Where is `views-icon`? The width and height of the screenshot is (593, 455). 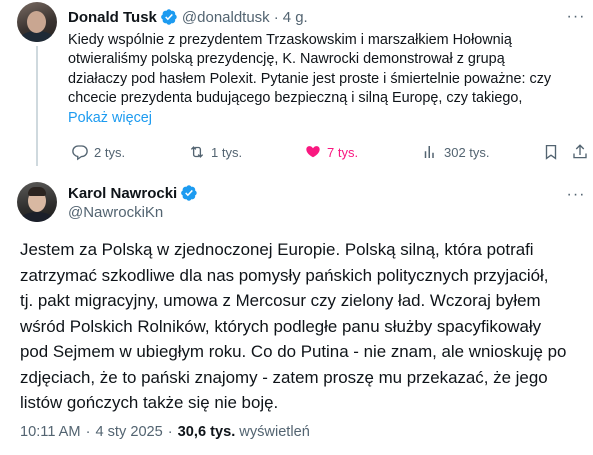
views-icon is located at coordinates (429, 152).